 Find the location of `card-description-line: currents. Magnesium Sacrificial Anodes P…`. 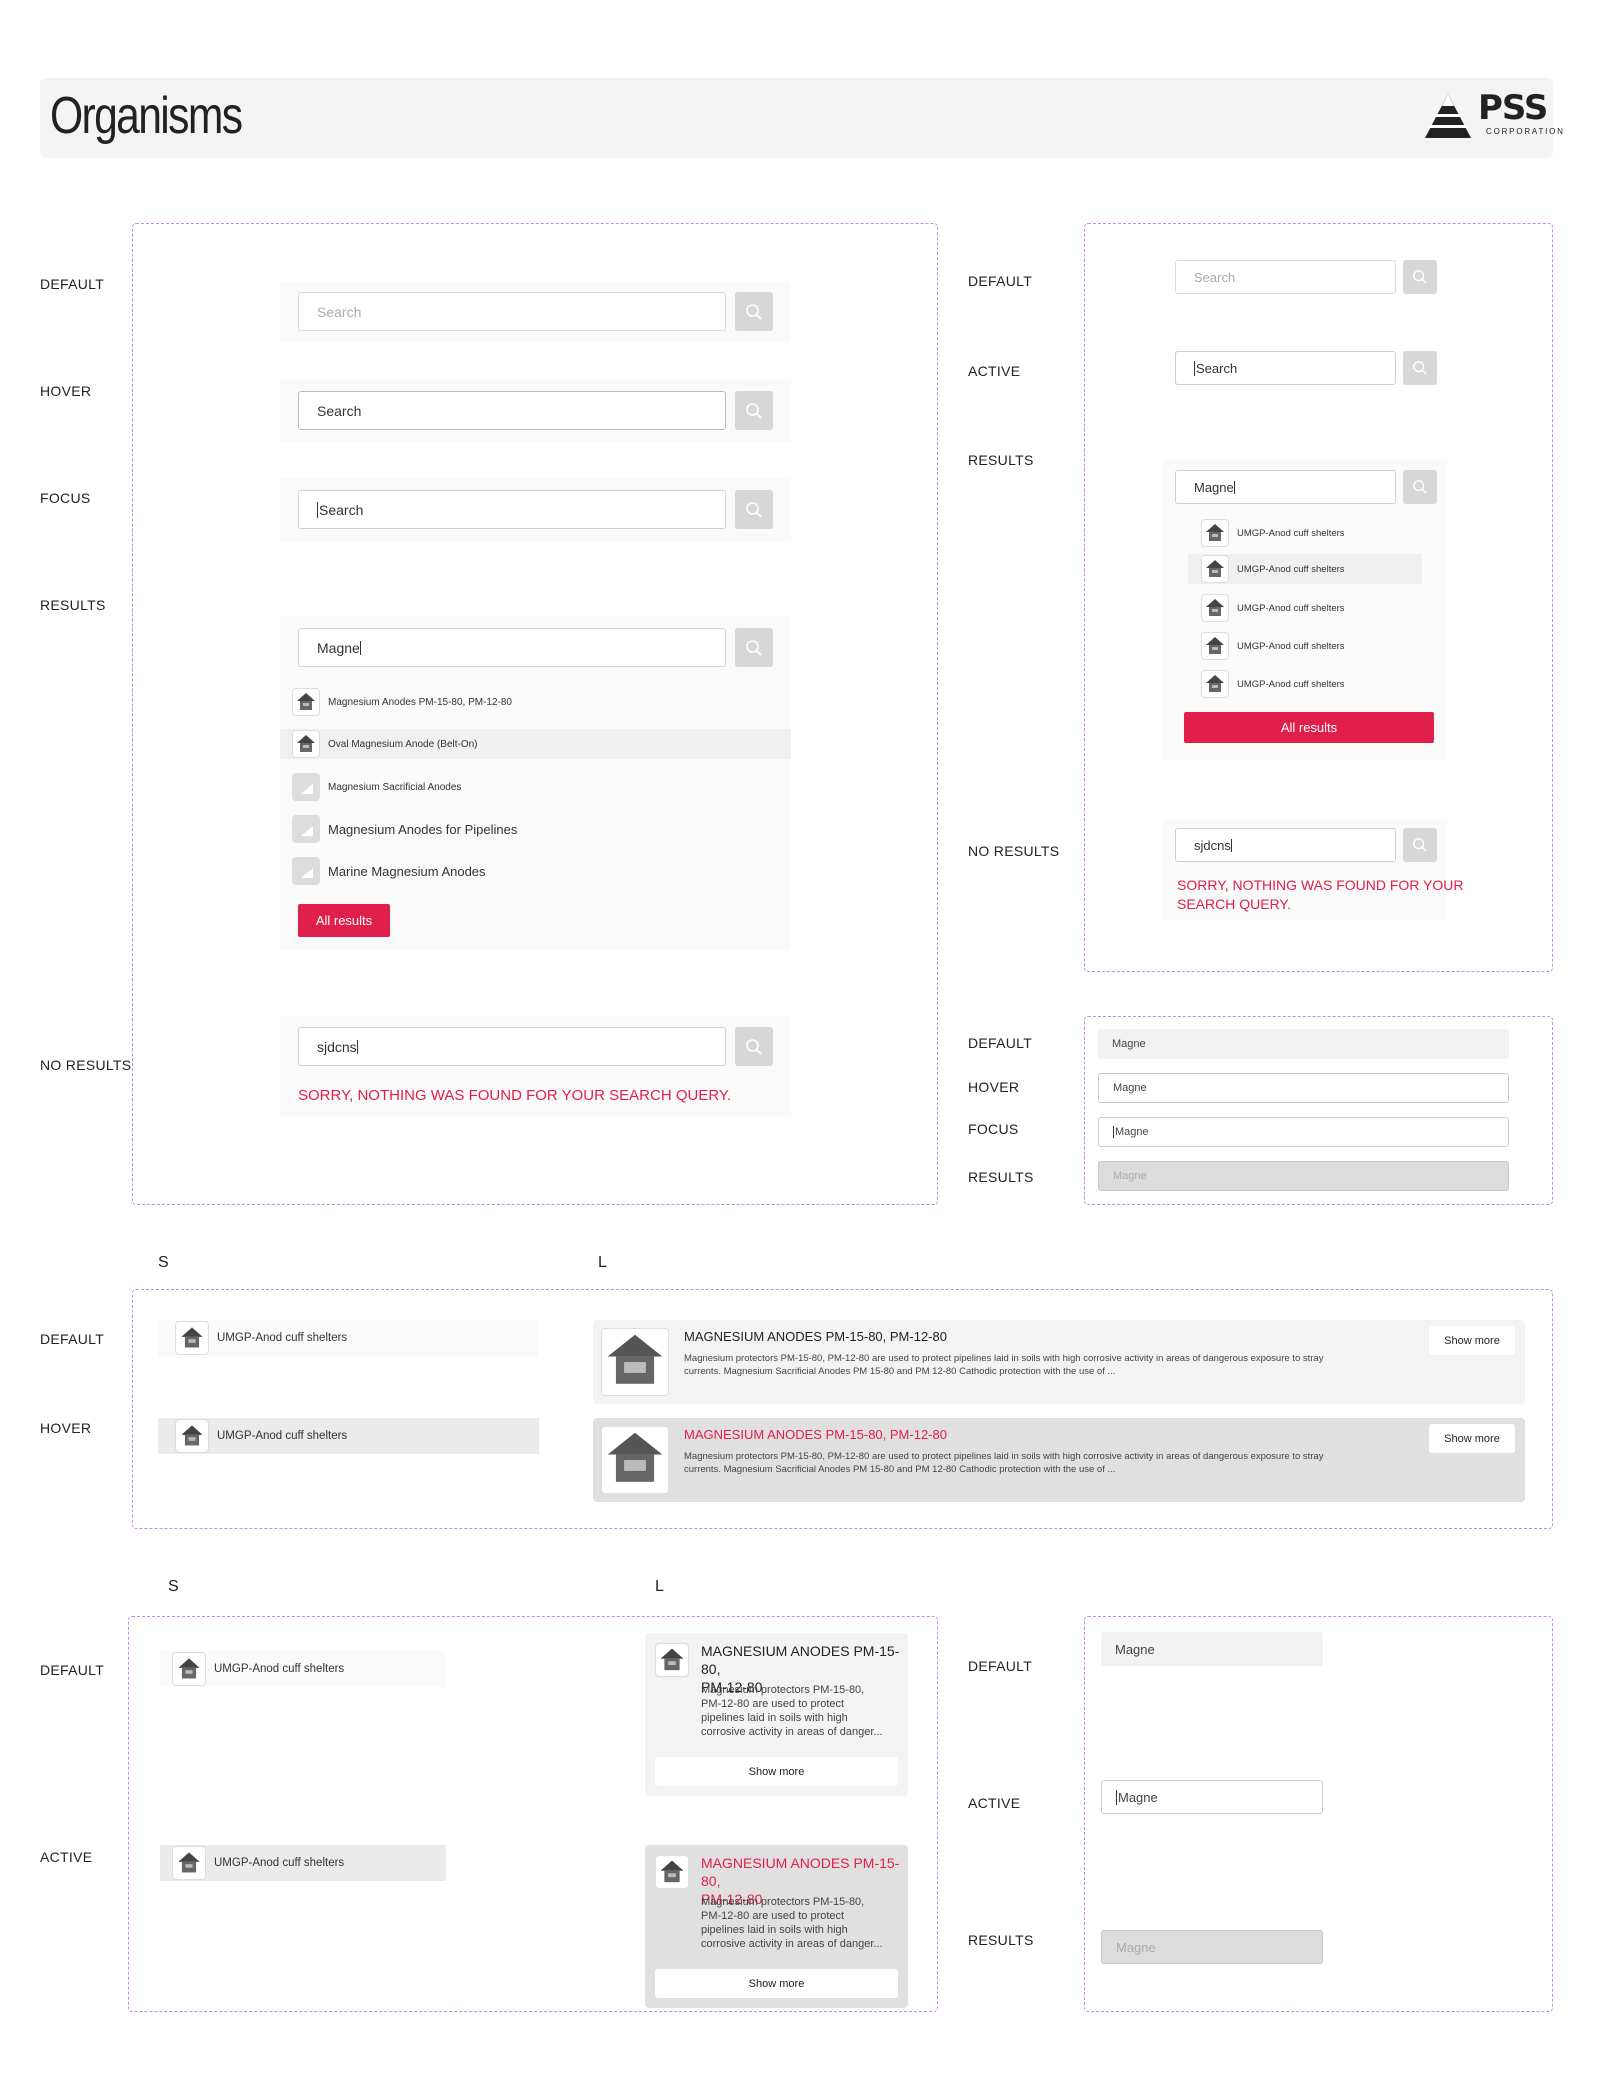

card-description-line: currents. Magnesium Sacrificial Anodes P… is located at coordinates (900, 1469).